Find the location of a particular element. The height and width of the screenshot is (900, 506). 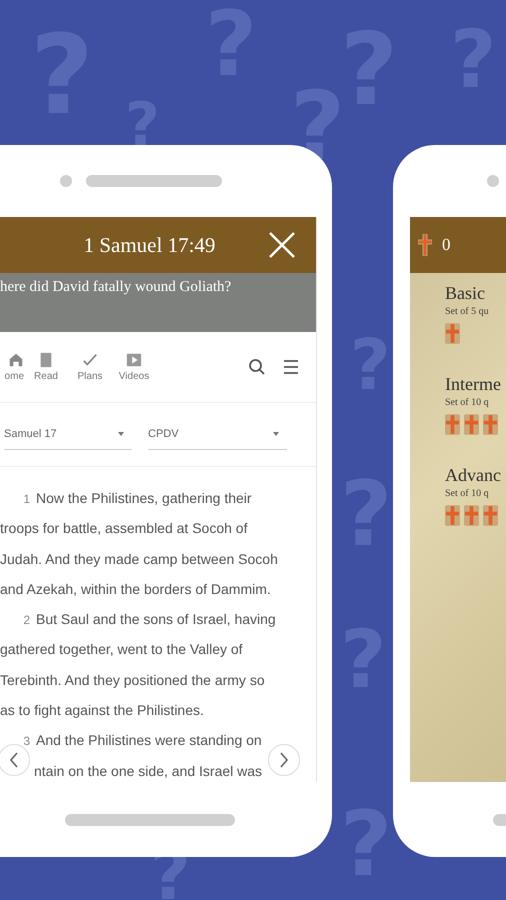

verse-line: 1 Now the Philistines, gathering their is located at coordinates (137, 498).